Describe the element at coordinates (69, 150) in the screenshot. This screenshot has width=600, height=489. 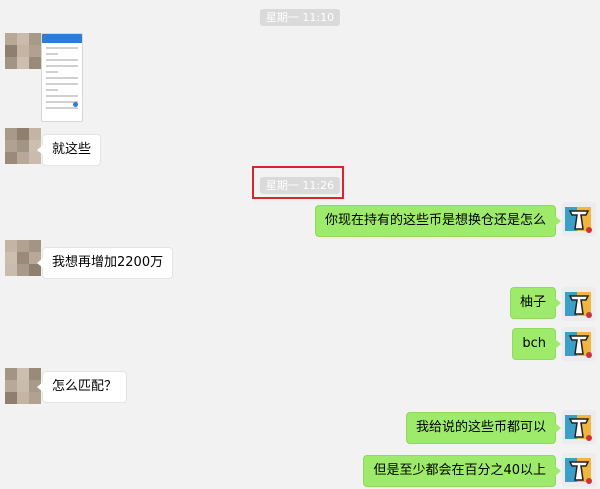
I see `message-bubble: 就这些` at that location.